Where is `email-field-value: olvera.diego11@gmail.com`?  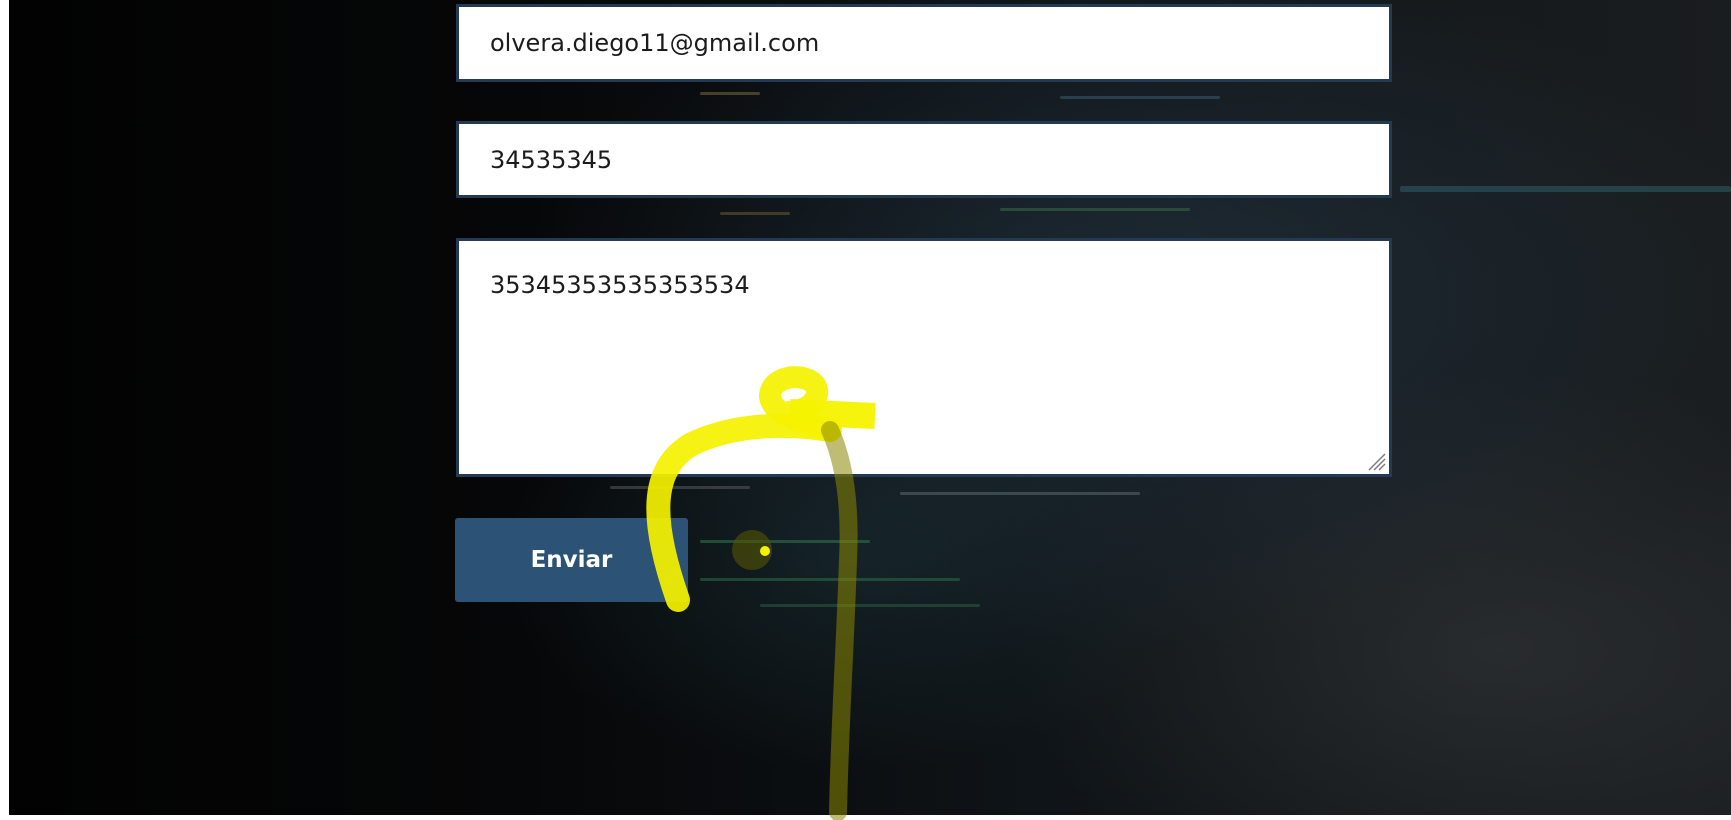
email-field-value: olvera.diego11@gmail.com is located at coordinates (655, 43).